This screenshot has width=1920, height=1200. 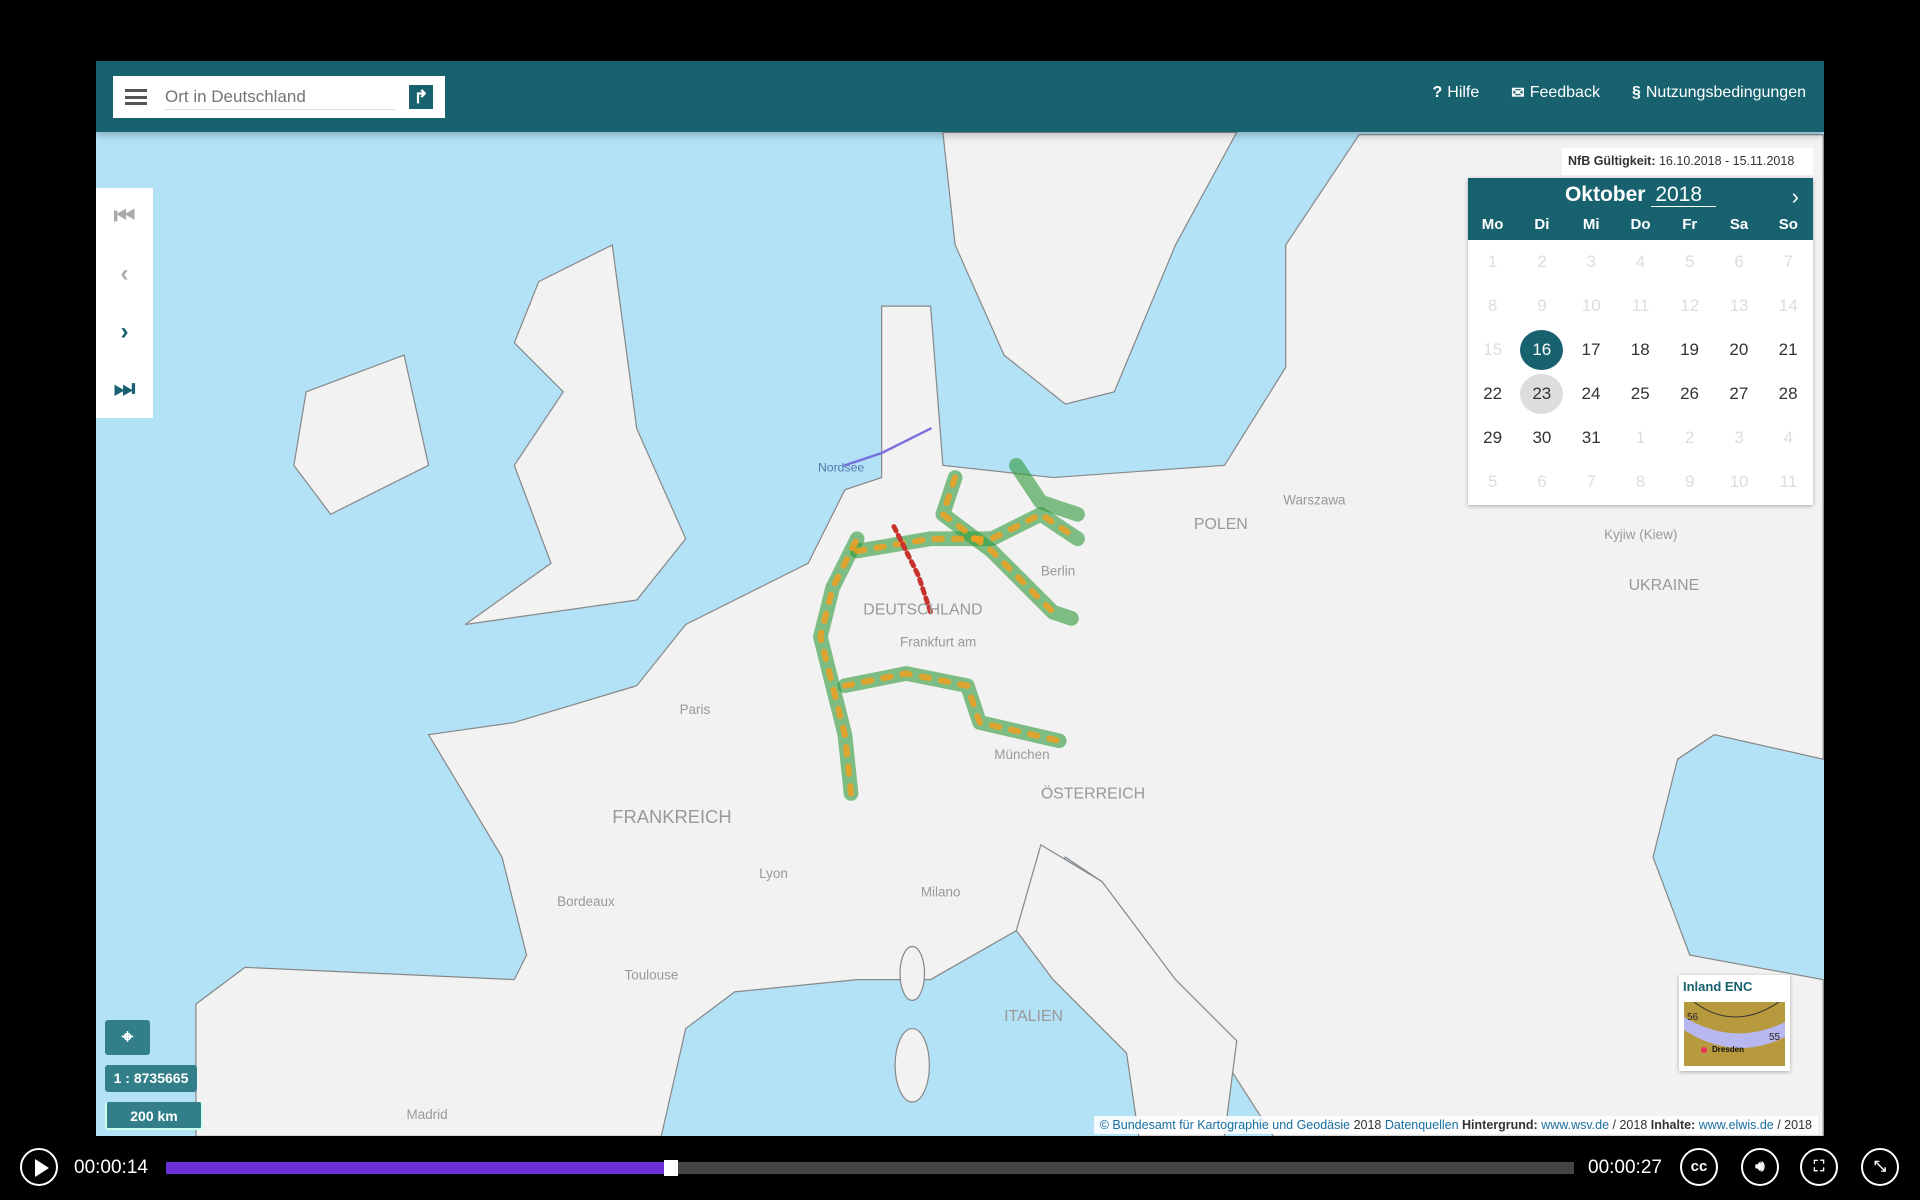 What do you see at coordinates (1093, 793) in the screenshot?
I see `map-label: ÖSTERREICH` at bounding box center [1093, 793].